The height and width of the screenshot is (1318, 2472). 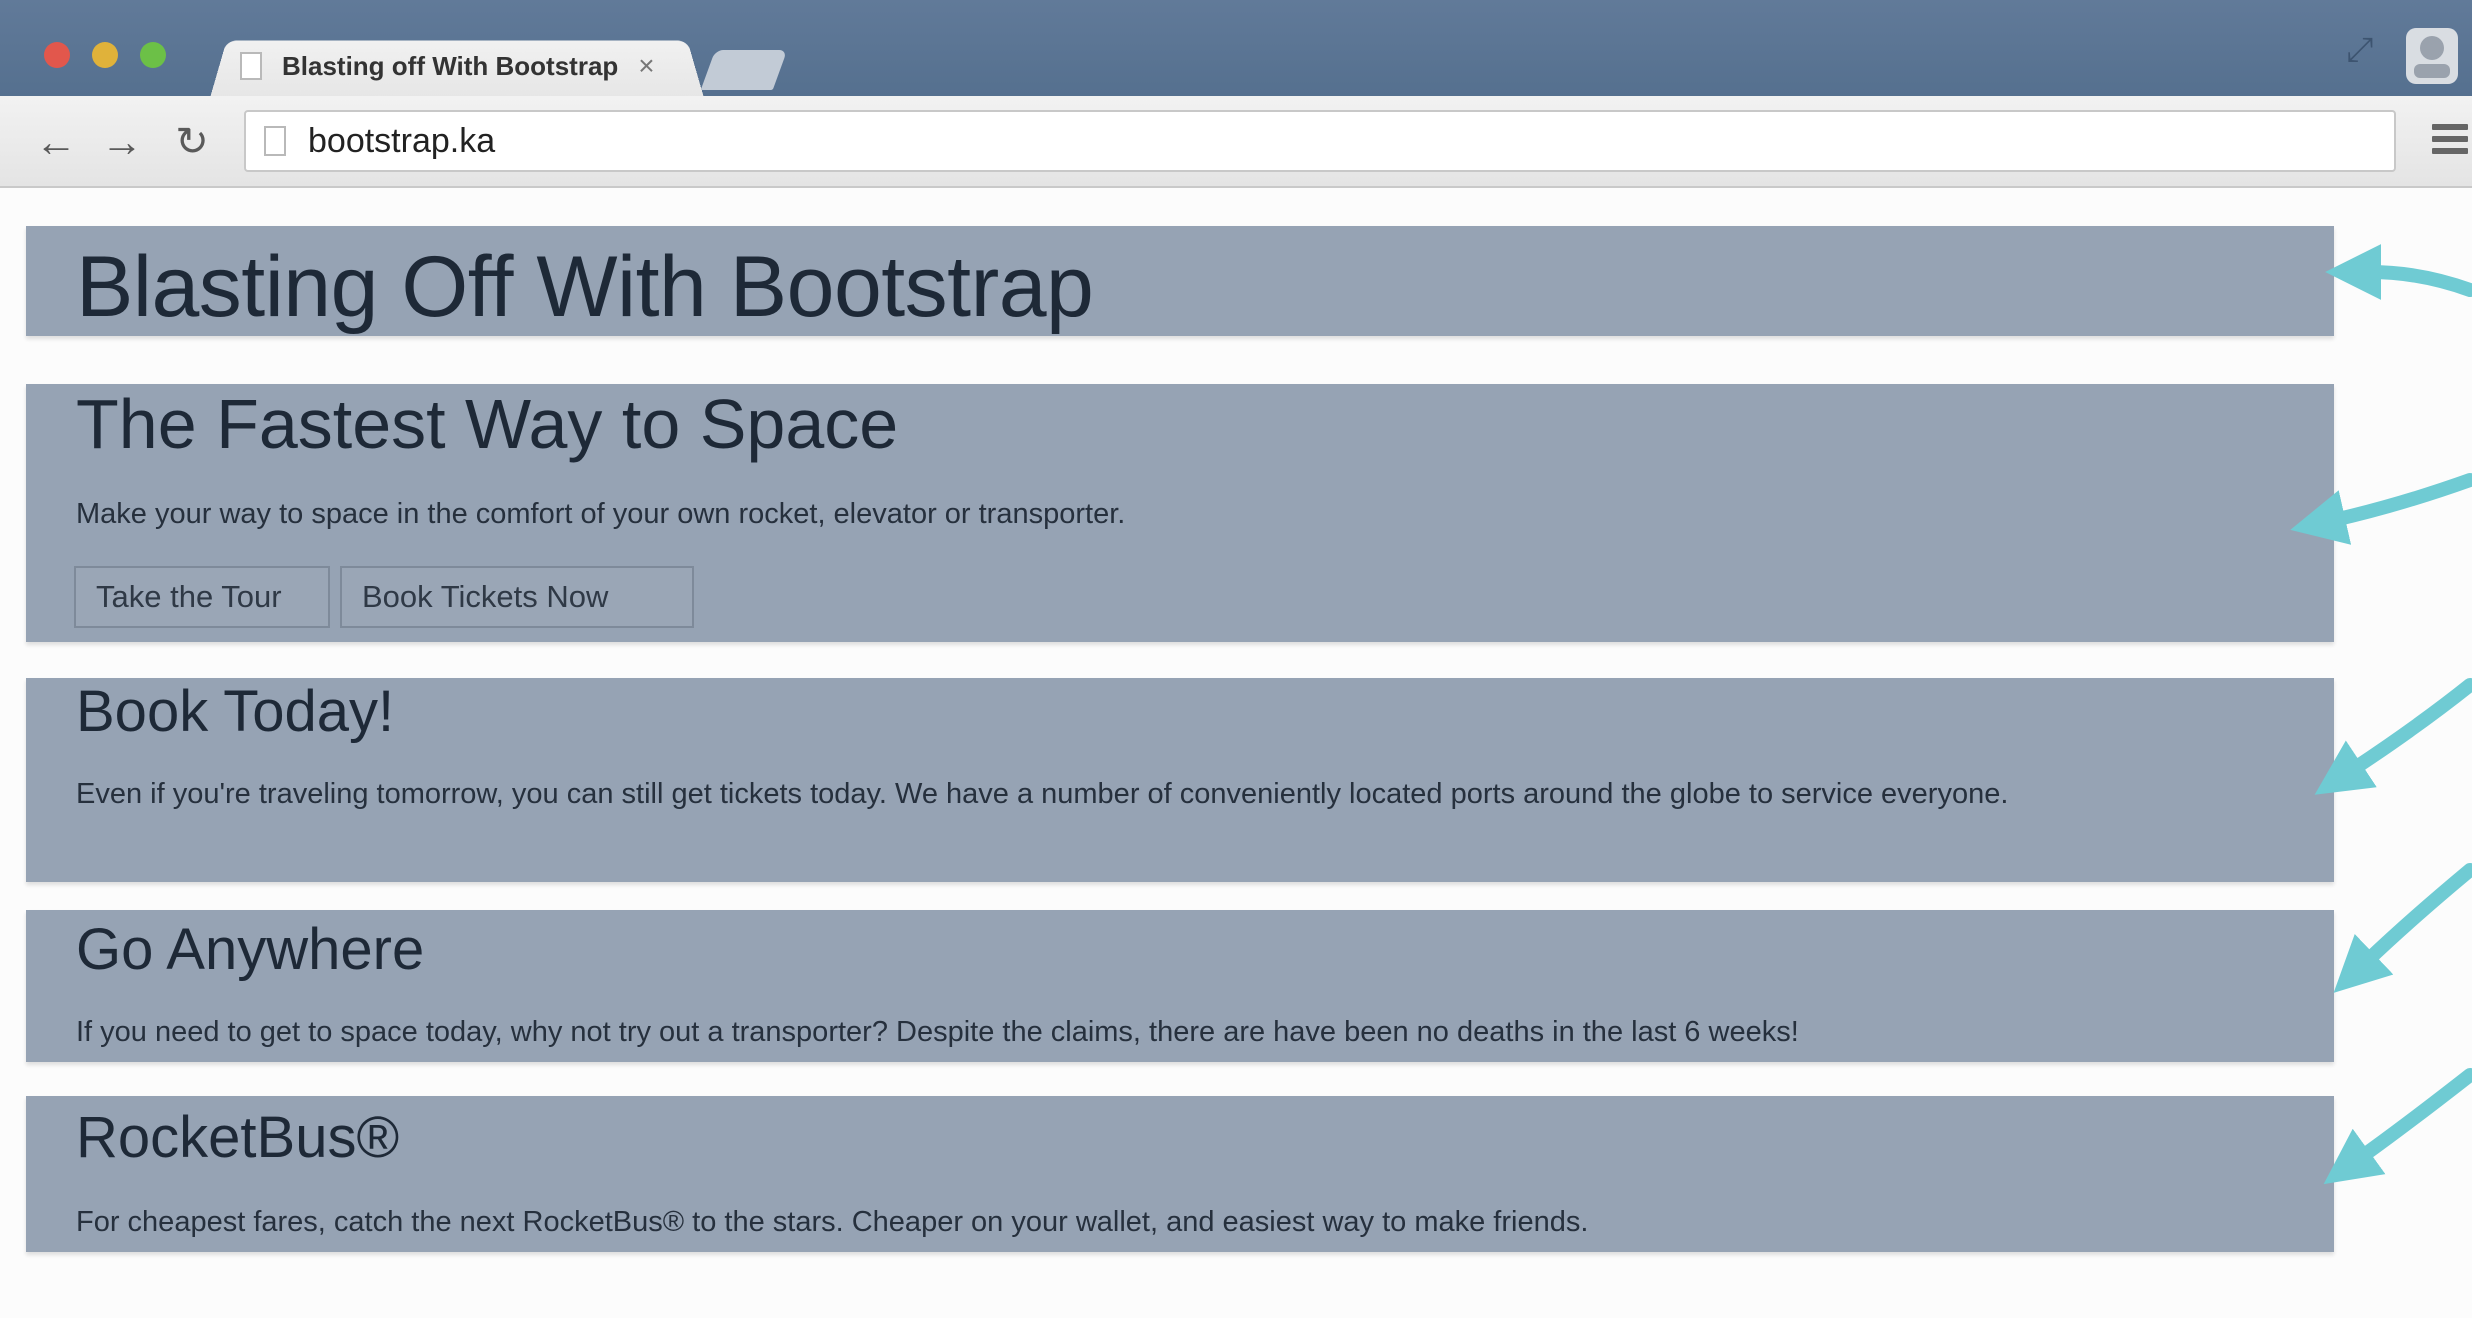 What do you see at coordinates (235, 711) in the screenshot?
I see `section-heading: Book Today!` at bounding box center [235, 711].